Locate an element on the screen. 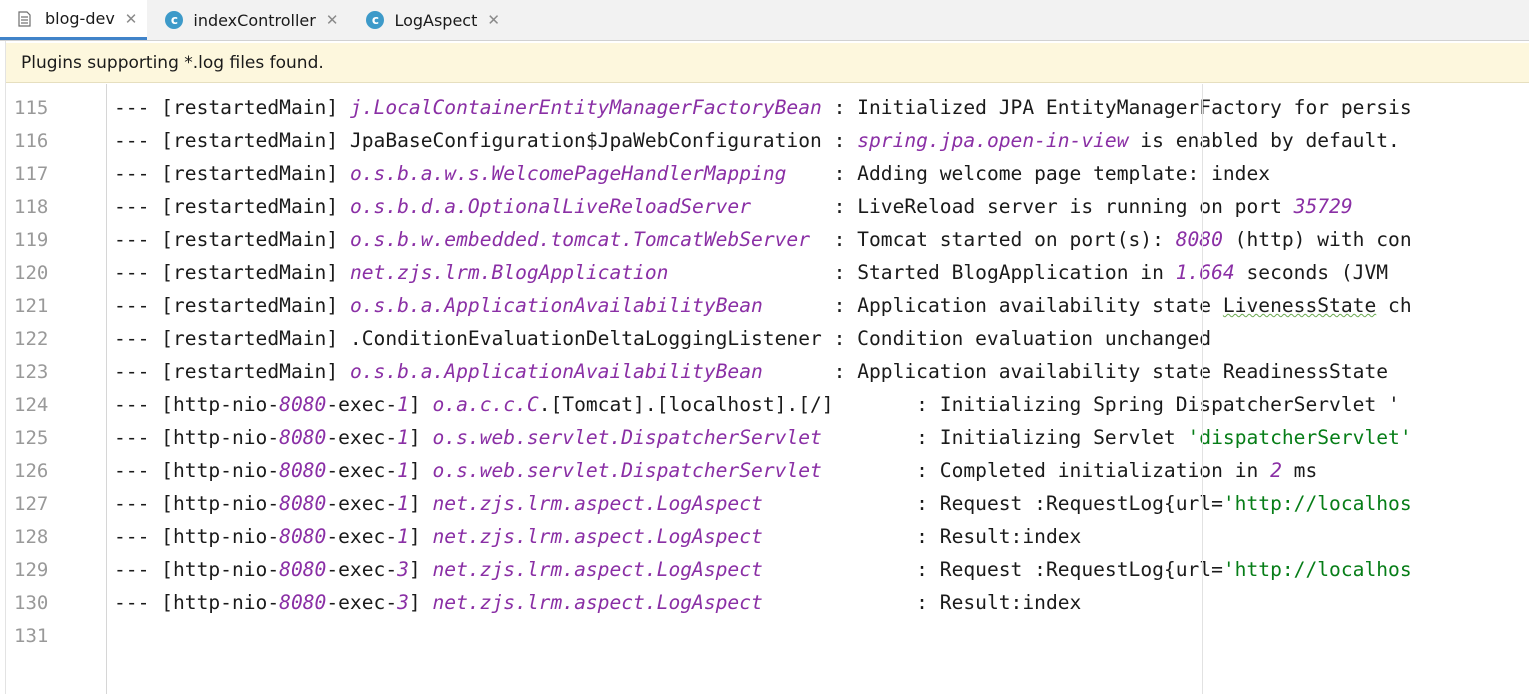 The image size is (1529, 694). log-text: : Application availability state is located at coordinates (992, 305).